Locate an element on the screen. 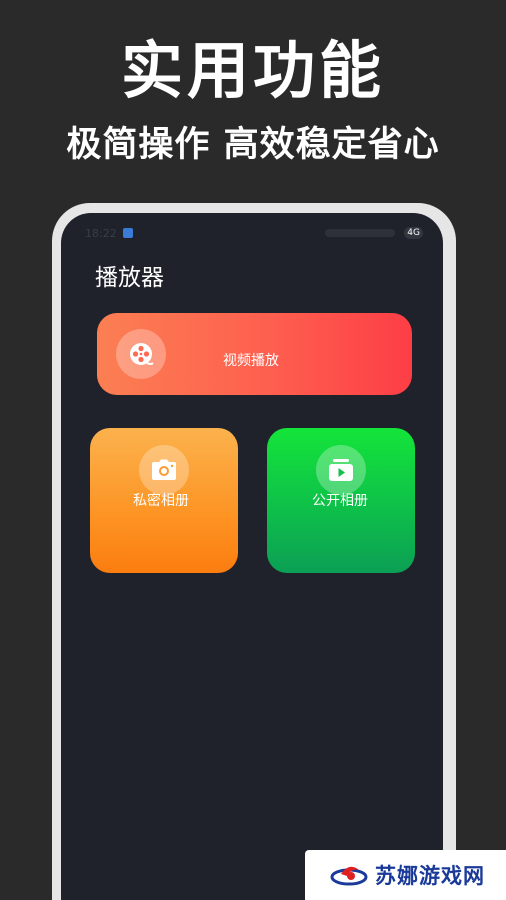  watermark-text: 苏娜游戏网 is located at coordinates (430, 876).